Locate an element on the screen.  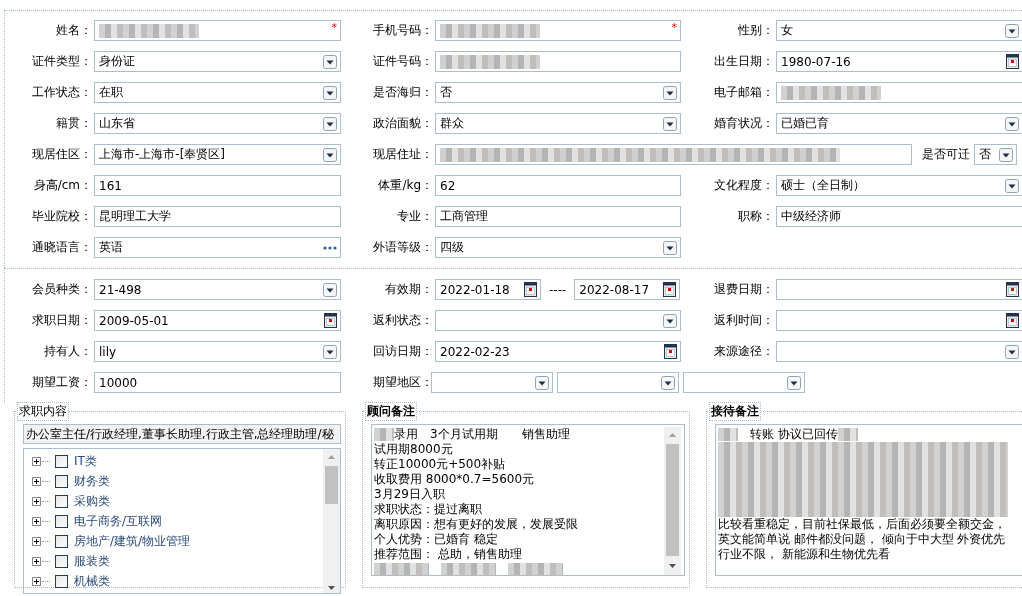
field-label: 退费日期： is located at coordinates (744, 289).